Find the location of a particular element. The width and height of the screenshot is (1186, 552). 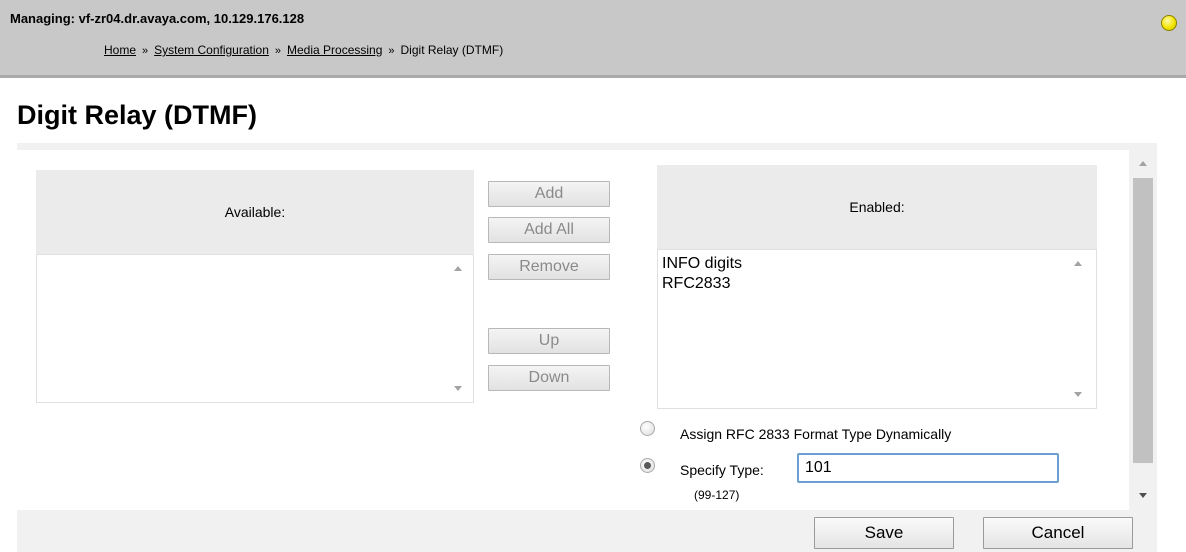

available-list-header: Available: is located at coordinates (255, 212).